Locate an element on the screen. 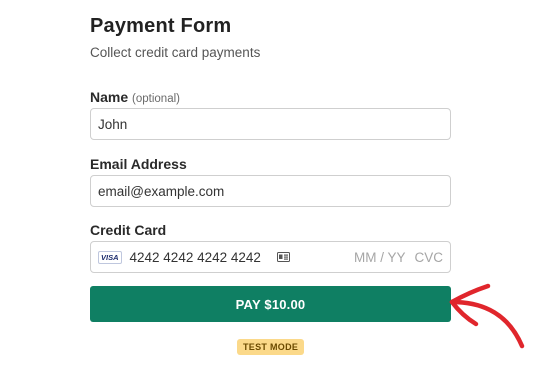 The height and width of the screenshot is (381, 553). card-expiry-input: MM / YY is located at coordinates (380, 257).